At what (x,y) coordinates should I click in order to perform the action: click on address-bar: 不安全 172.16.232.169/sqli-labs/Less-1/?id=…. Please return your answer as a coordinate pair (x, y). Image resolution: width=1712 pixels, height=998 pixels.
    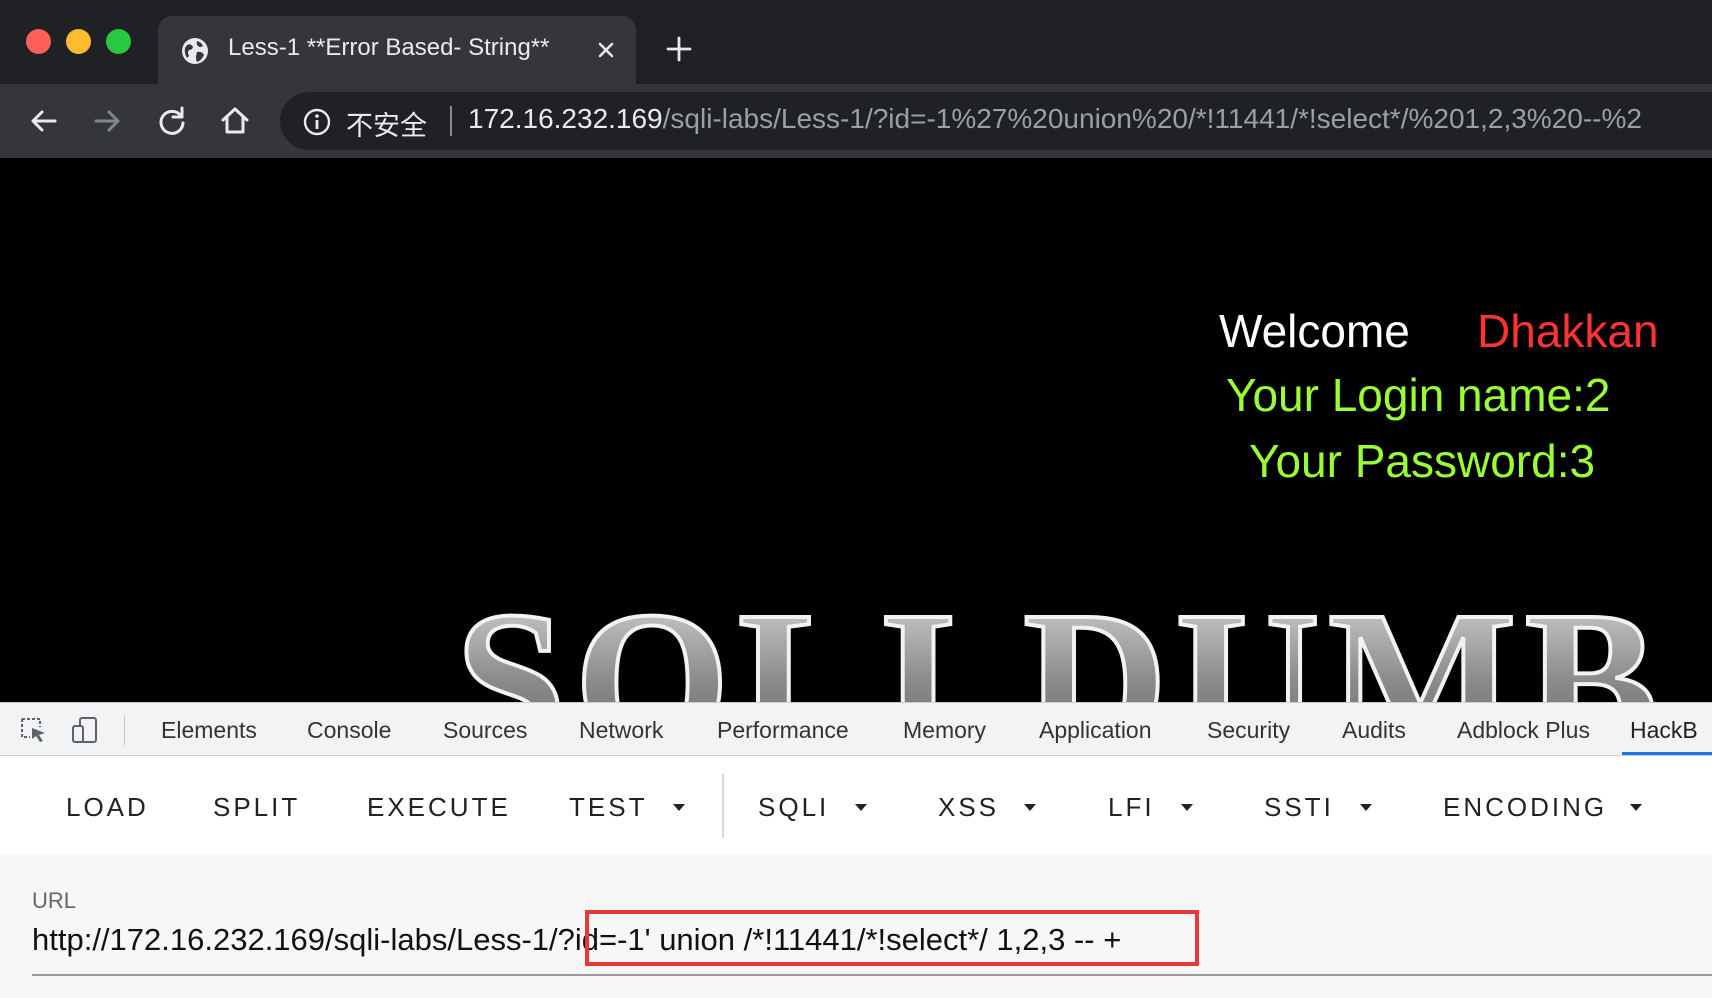
    Looking at the image, I should click on (996, 121).